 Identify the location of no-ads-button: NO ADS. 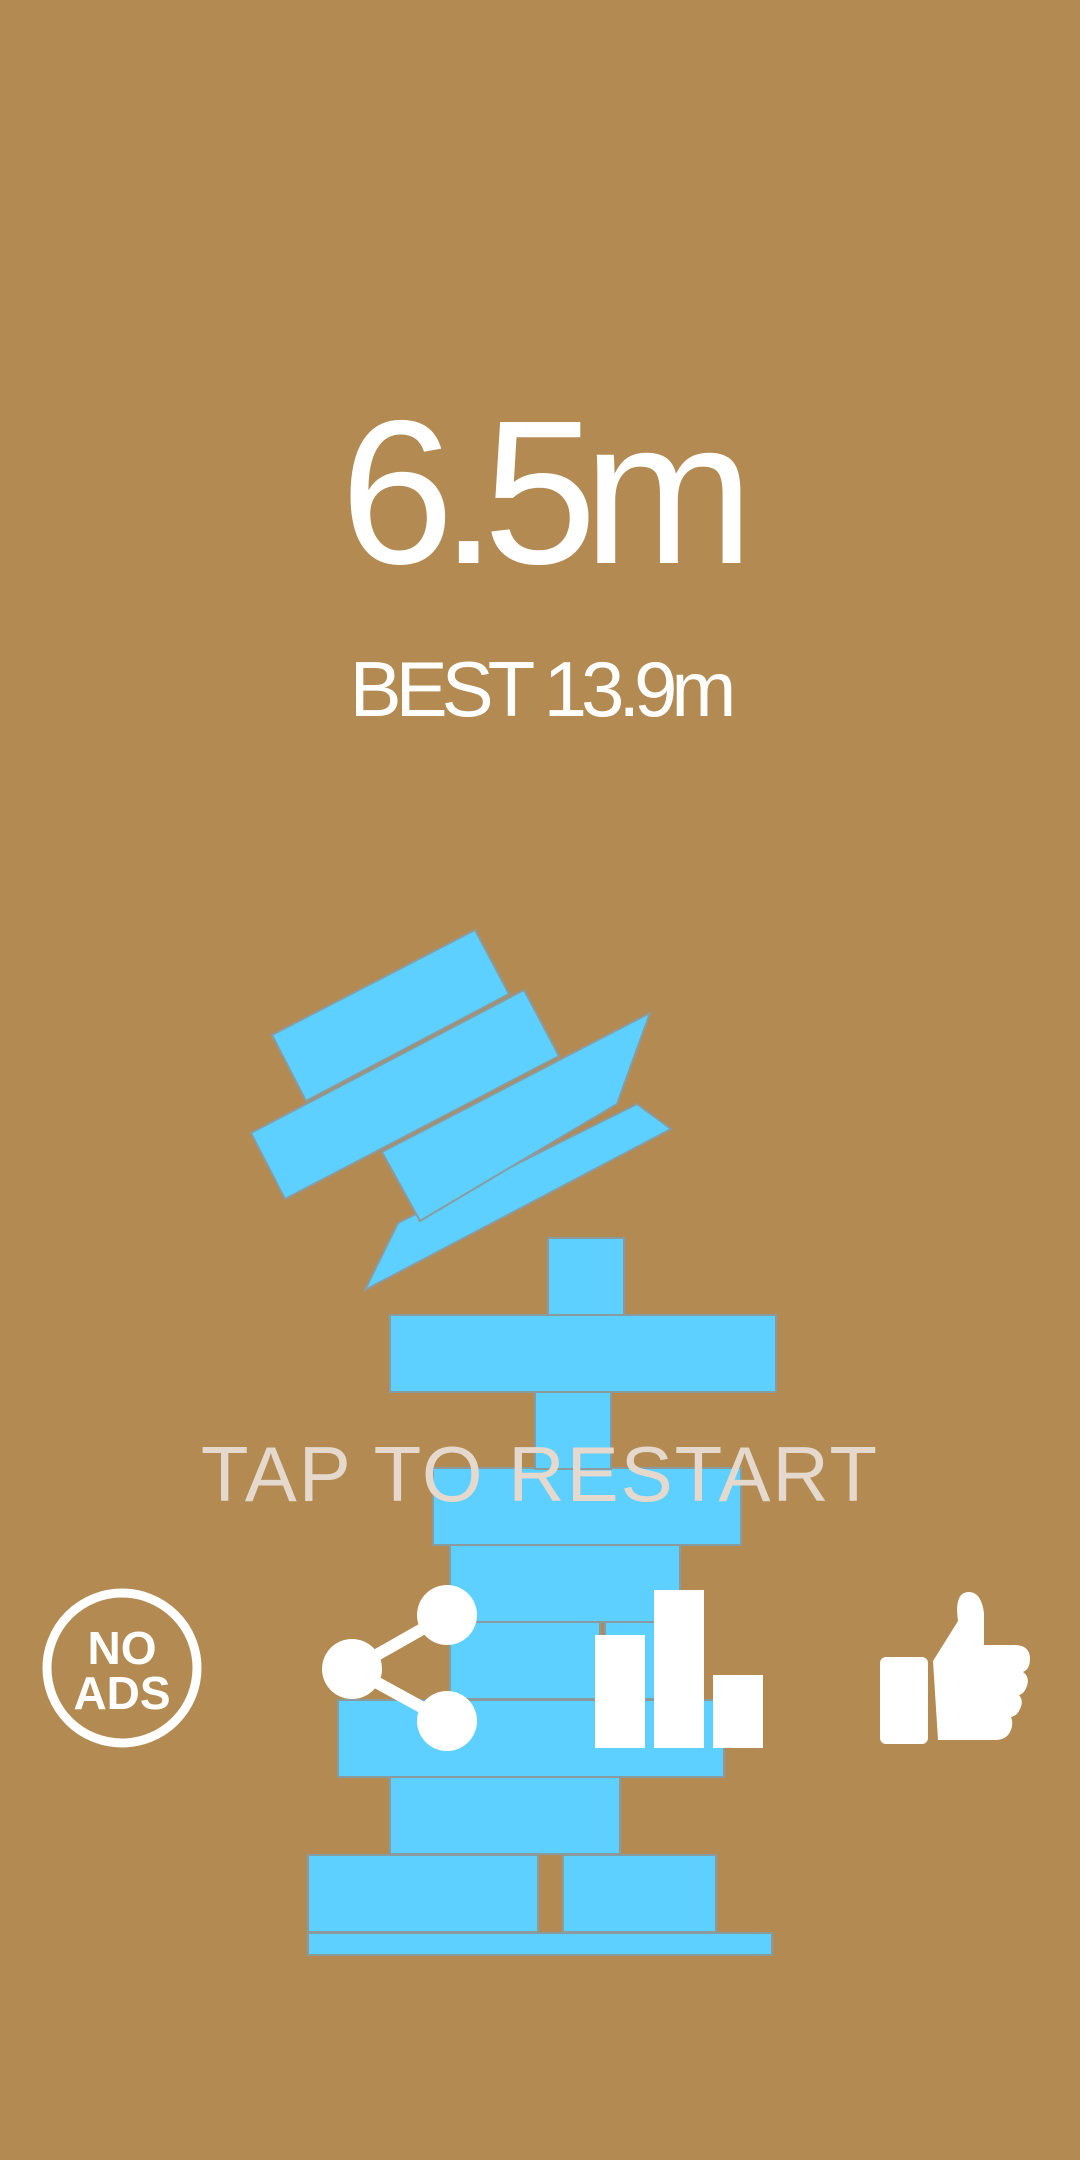
(122, 1668).